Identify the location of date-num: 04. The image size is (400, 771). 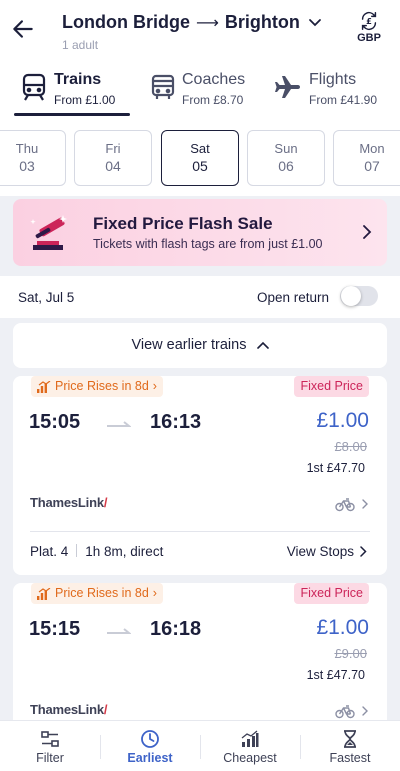
(113, 166).